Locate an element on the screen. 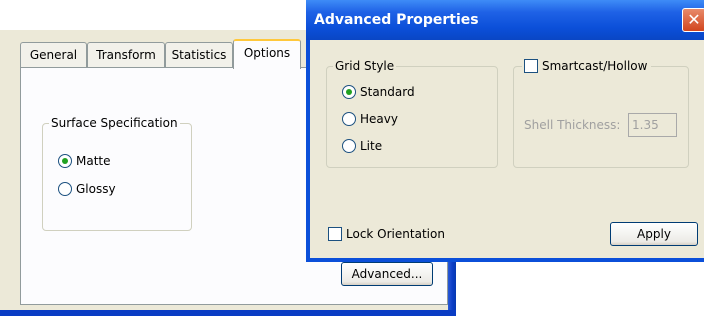 This screenshot has height=316, width=704. surface-specification-group: Surface Specification Matte Glossy is located at coordinates (117, 173).